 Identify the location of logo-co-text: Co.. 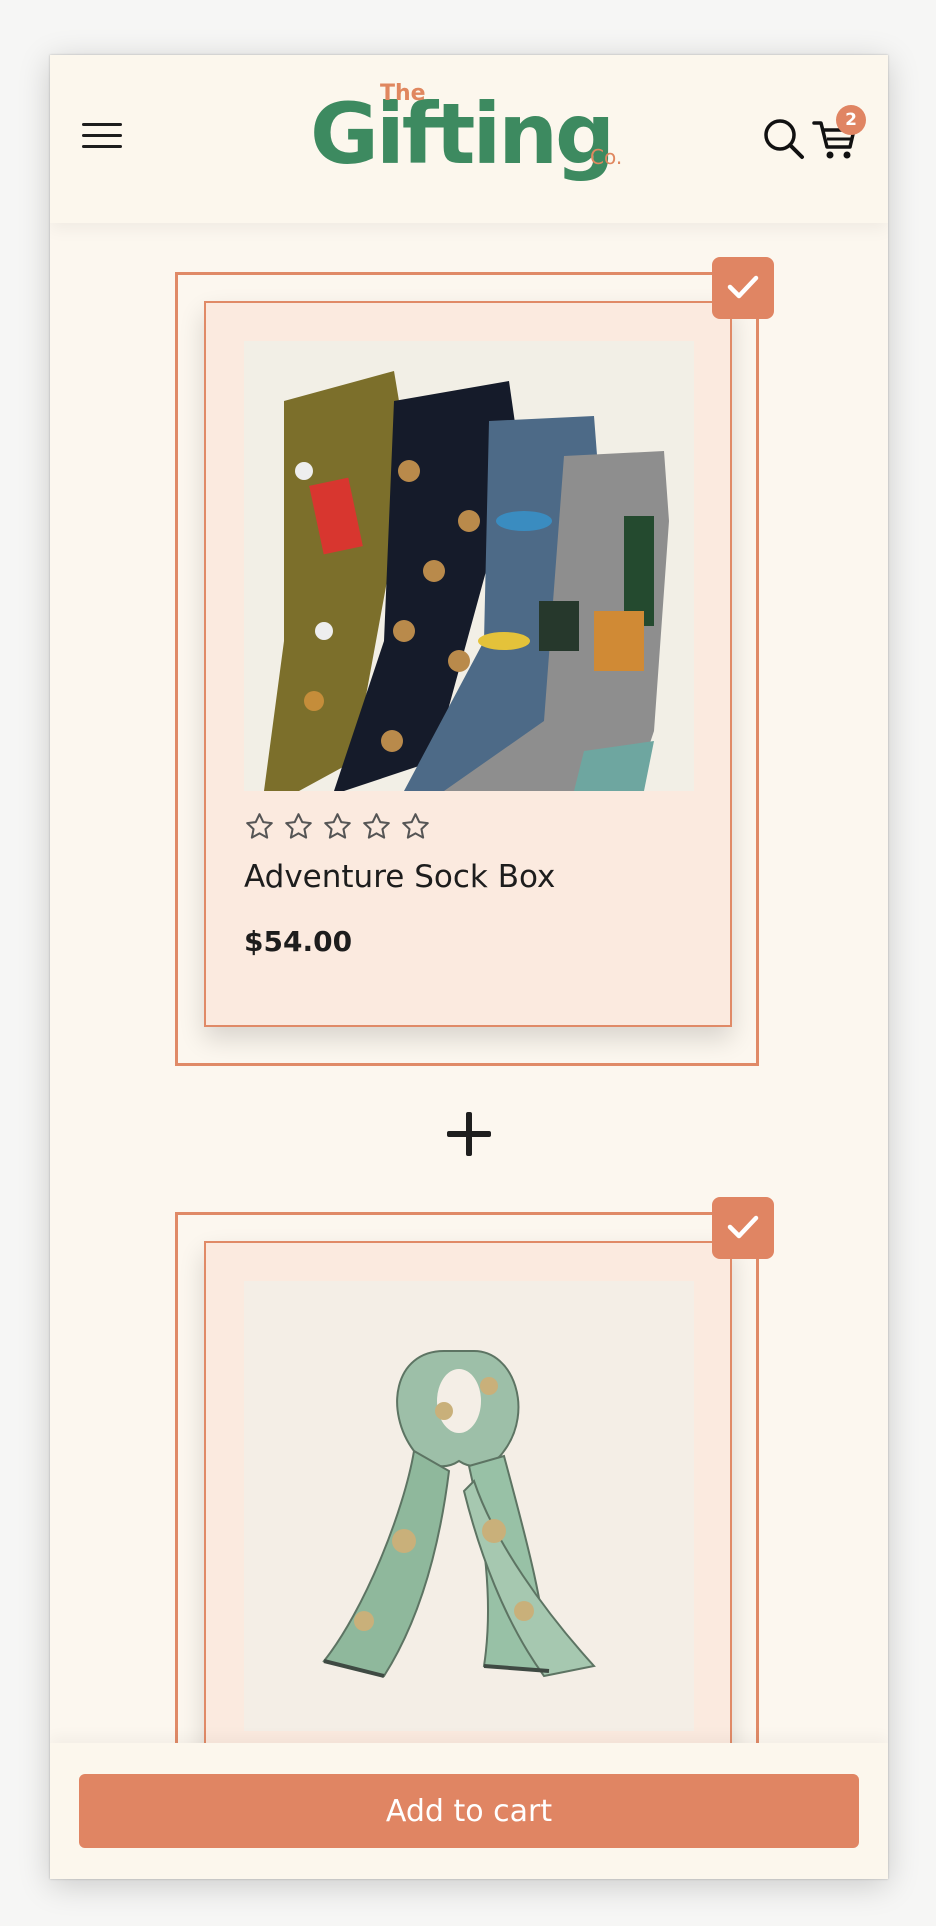
(606, 157).